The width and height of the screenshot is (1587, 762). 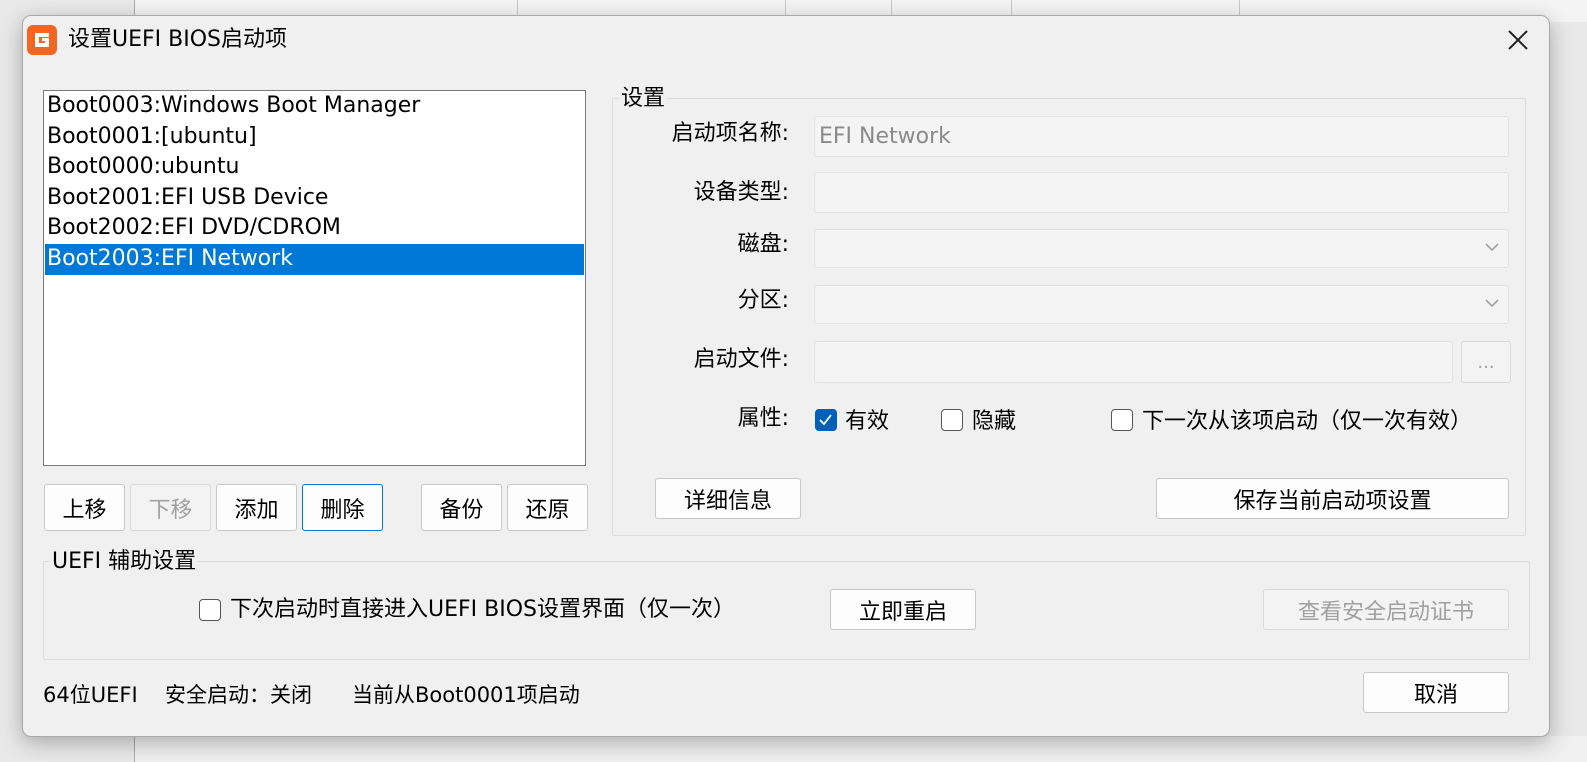 What do you see at coordinates (178, 39) in the screenshot?
I see `dialog-title: 设置UEFI BIOS启动项` at bounding box center [178, 39].